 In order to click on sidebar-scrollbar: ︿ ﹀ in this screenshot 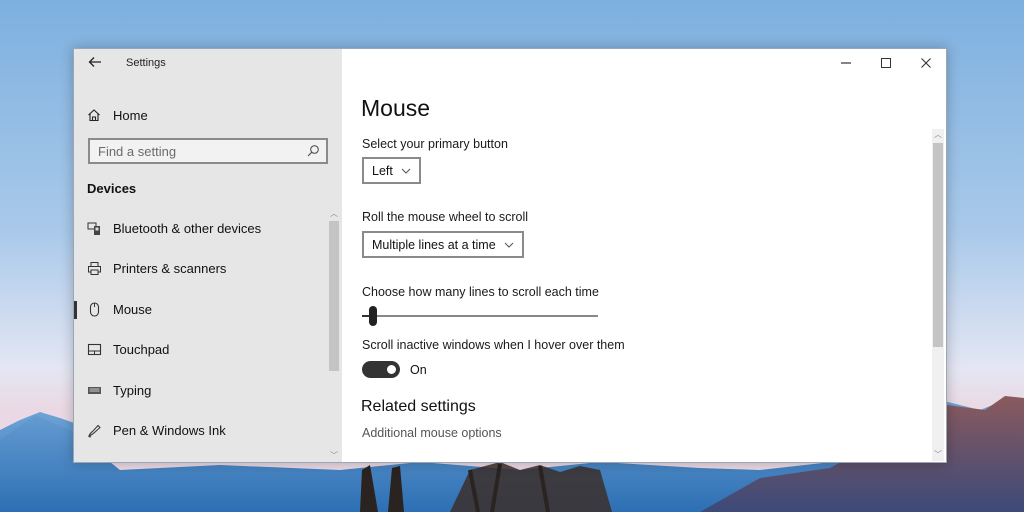, I will do `click(334, 335)`.